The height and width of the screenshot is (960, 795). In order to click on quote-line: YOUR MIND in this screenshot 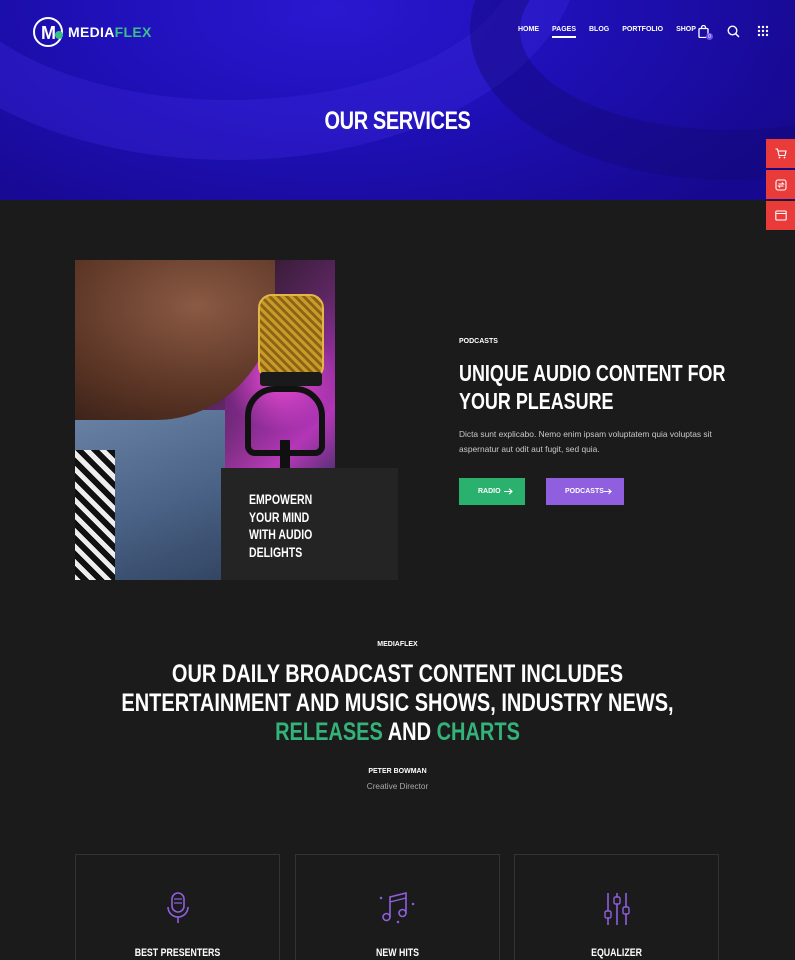, I will do `click(279, 517)`.